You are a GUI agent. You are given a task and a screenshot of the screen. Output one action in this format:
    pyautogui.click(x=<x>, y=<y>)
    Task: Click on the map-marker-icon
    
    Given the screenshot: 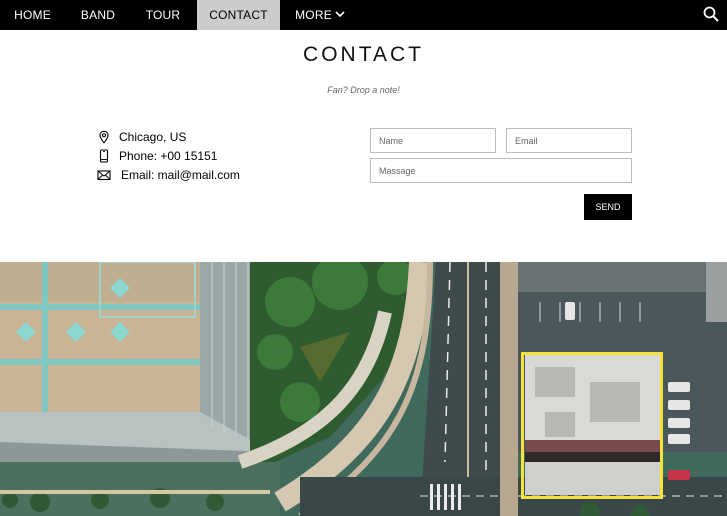 What is the action you would take?
    pyautogui.click(x=104, y=137)
    